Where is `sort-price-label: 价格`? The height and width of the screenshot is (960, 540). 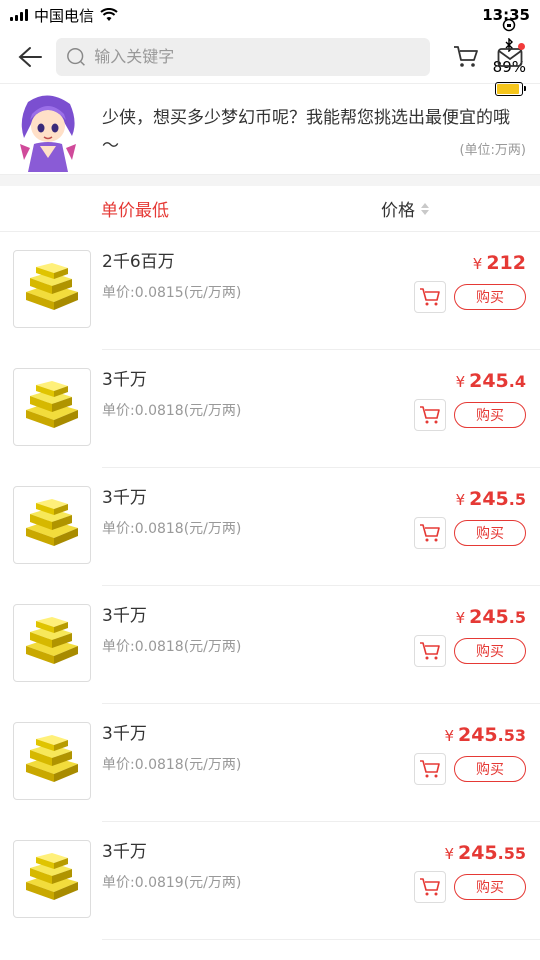
sort-price-label: 价格 is located at coordinates (398, 211).